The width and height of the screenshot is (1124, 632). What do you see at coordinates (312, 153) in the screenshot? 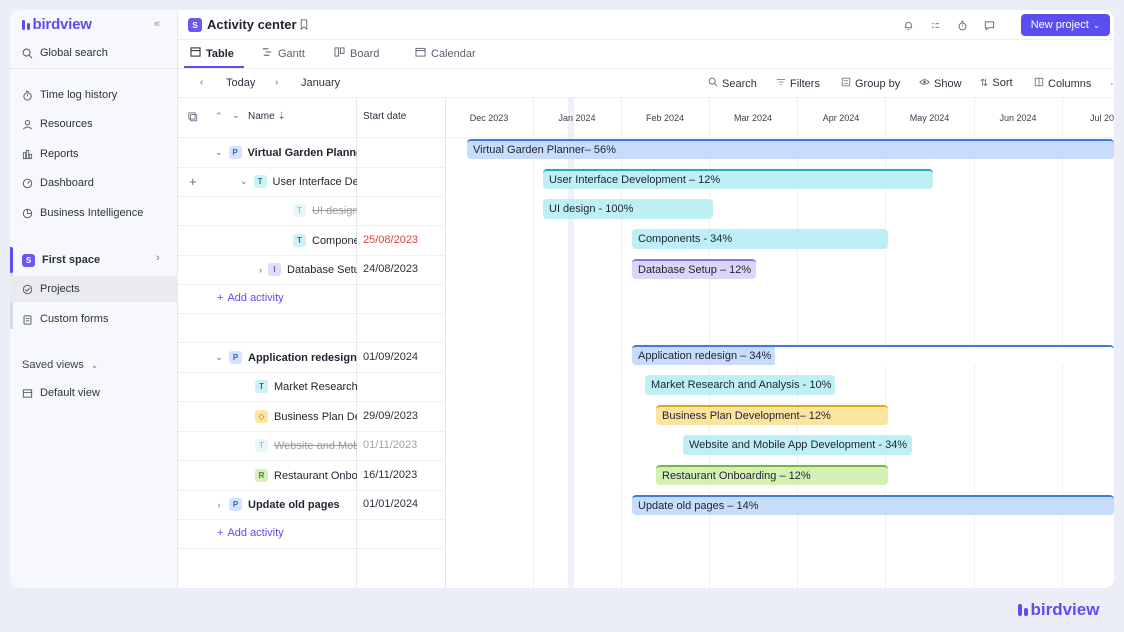
I see `table-row: ⌄ P Virtual Garden Planner` at bounding box center [312, 153].